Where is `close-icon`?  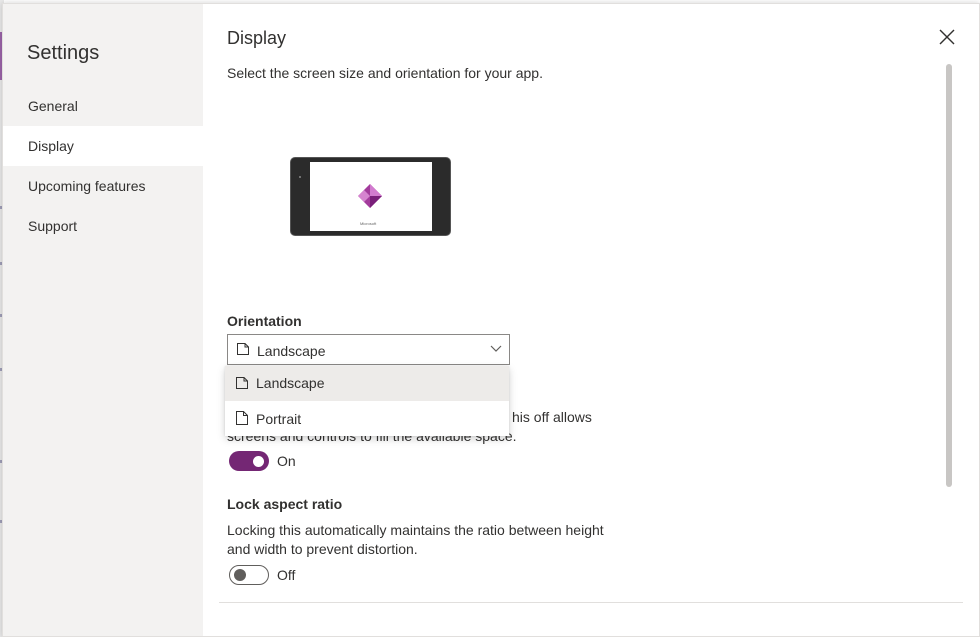
close-icon is located at coordinates (947, 37).